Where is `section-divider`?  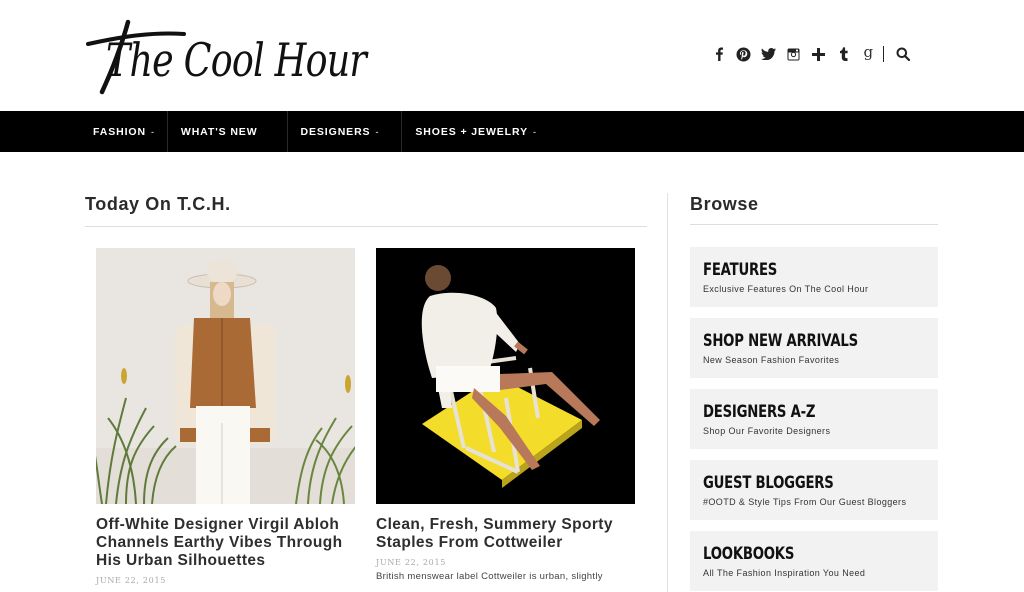
section-divider is located at coordinates (366, 226).